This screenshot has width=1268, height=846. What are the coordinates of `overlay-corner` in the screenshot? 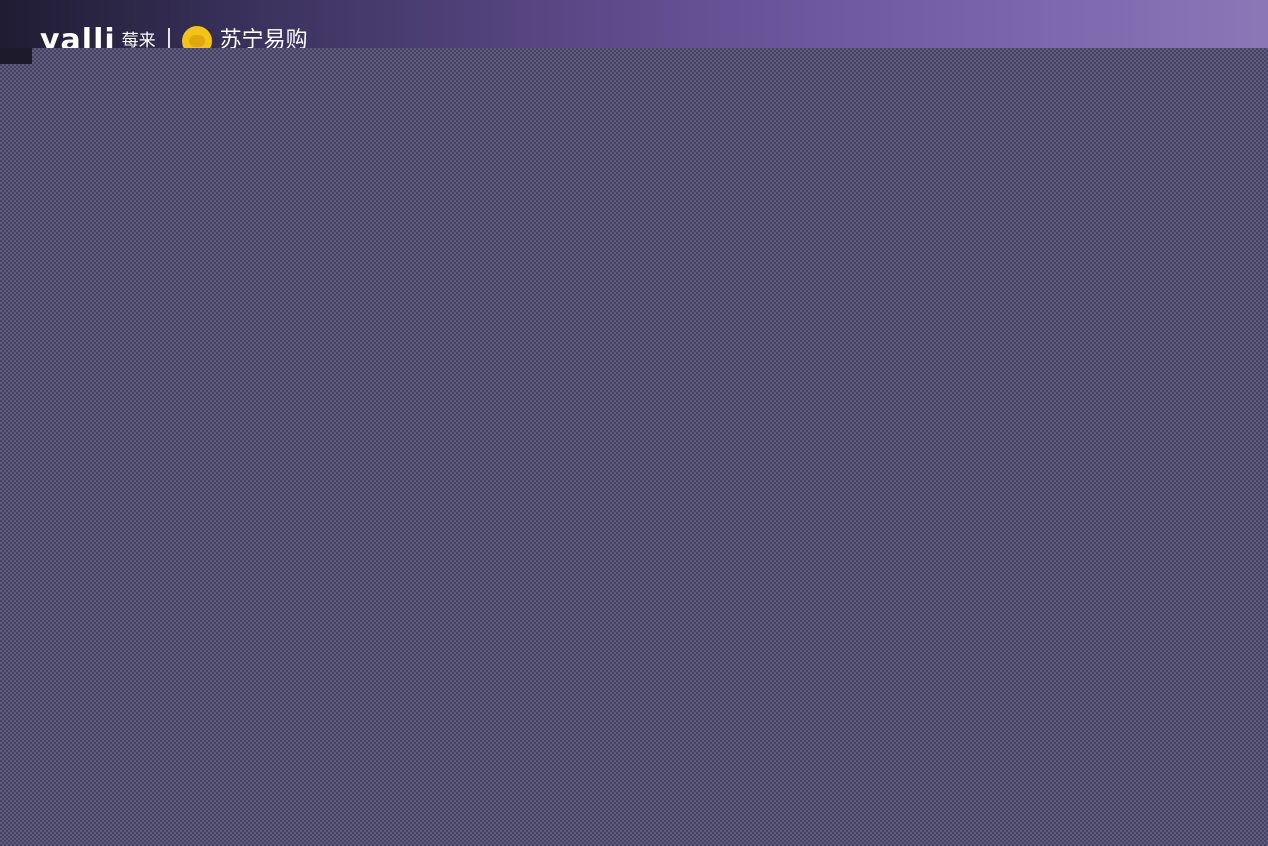 It's located at (16, 56).